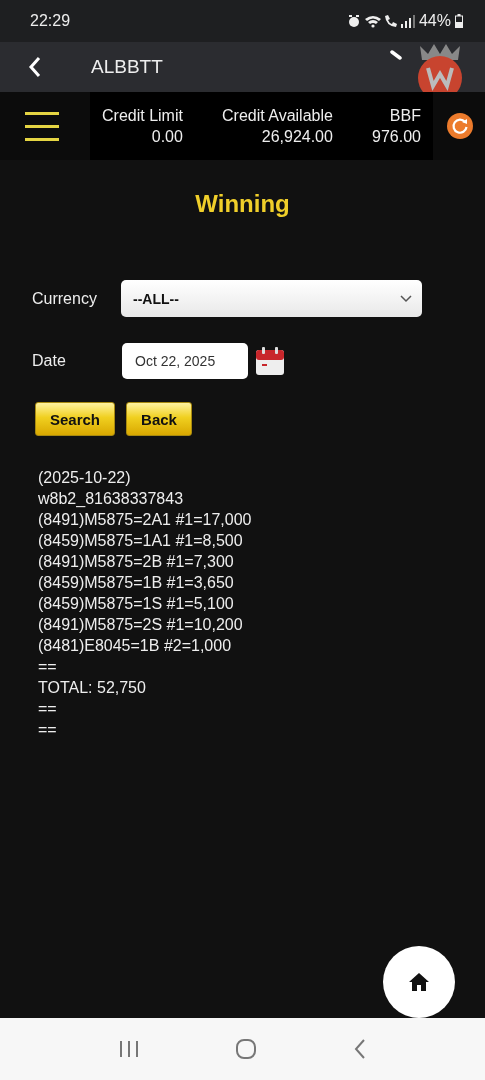 This screenshot has height=1080, width=485. I want to click on report-line: (8491)M5875=2S #1=10,200, so click(141, 625).